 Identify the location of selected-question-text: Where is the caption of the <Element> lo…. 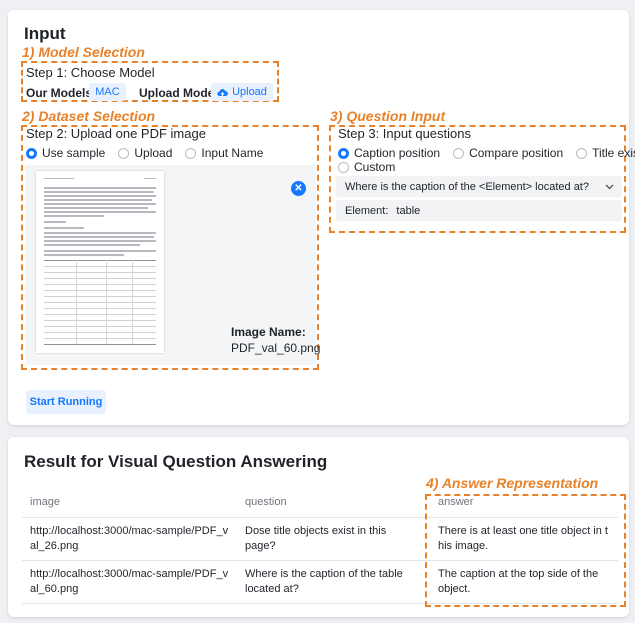
(467, 186).